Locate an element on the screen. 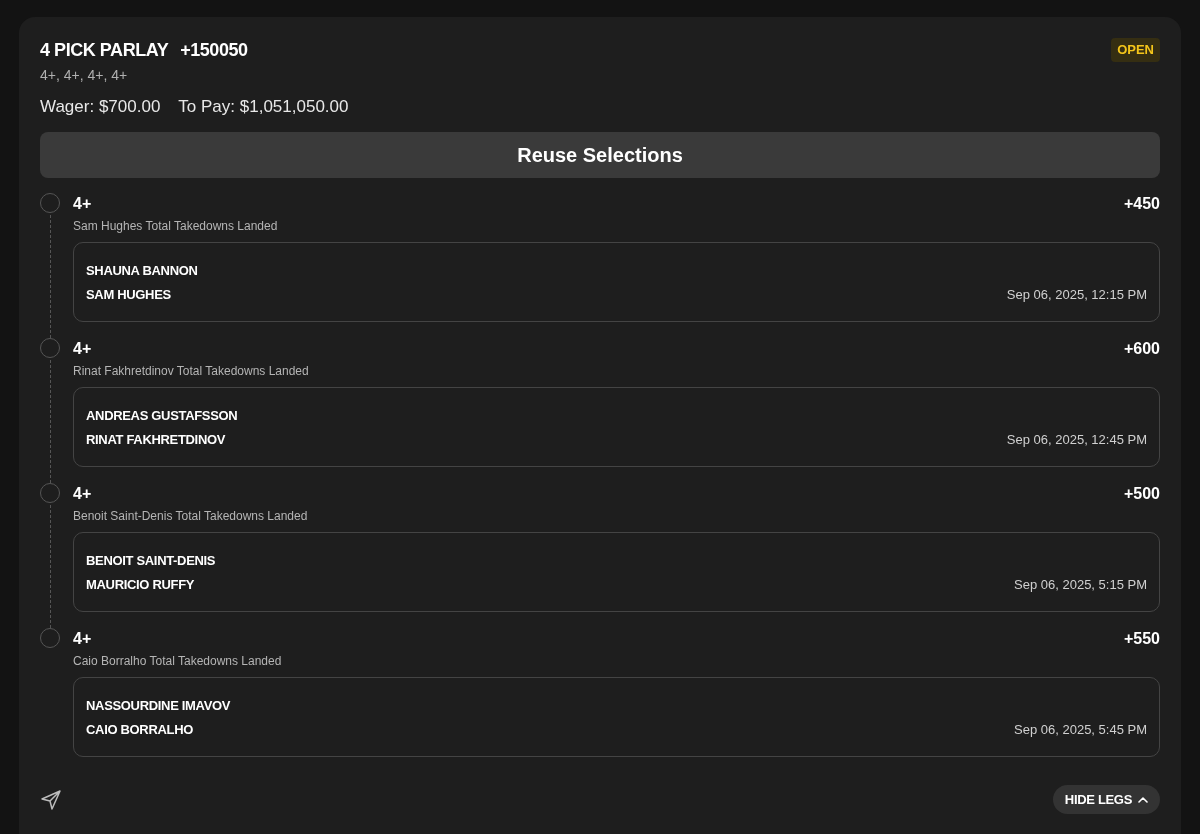  legs-summary: 4+, 4+, 4+, 4+ is located at coordinates (84, 75).